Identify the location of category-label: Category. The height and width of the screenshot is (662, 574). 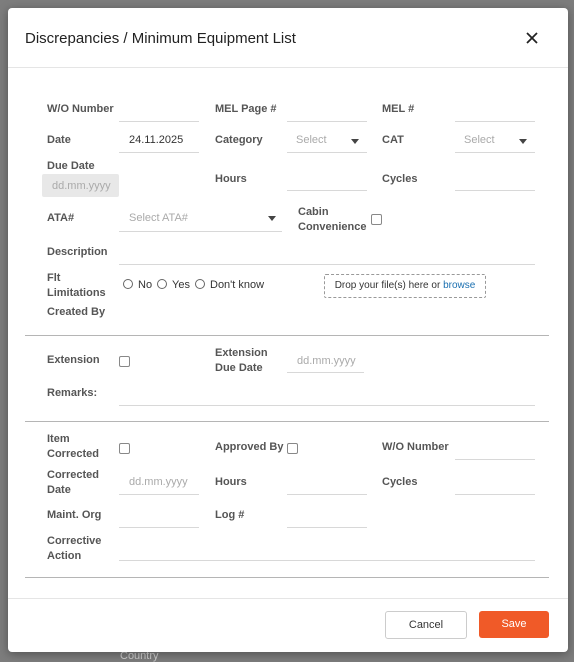
(239, 140).